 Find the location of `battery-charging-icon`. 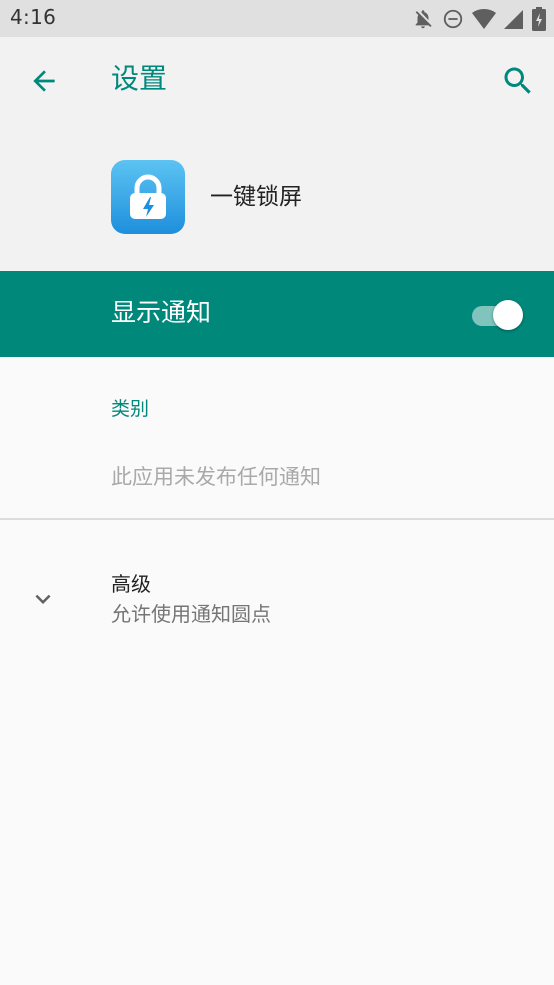

battery-charging-icon is located at coordinates (539, 19).